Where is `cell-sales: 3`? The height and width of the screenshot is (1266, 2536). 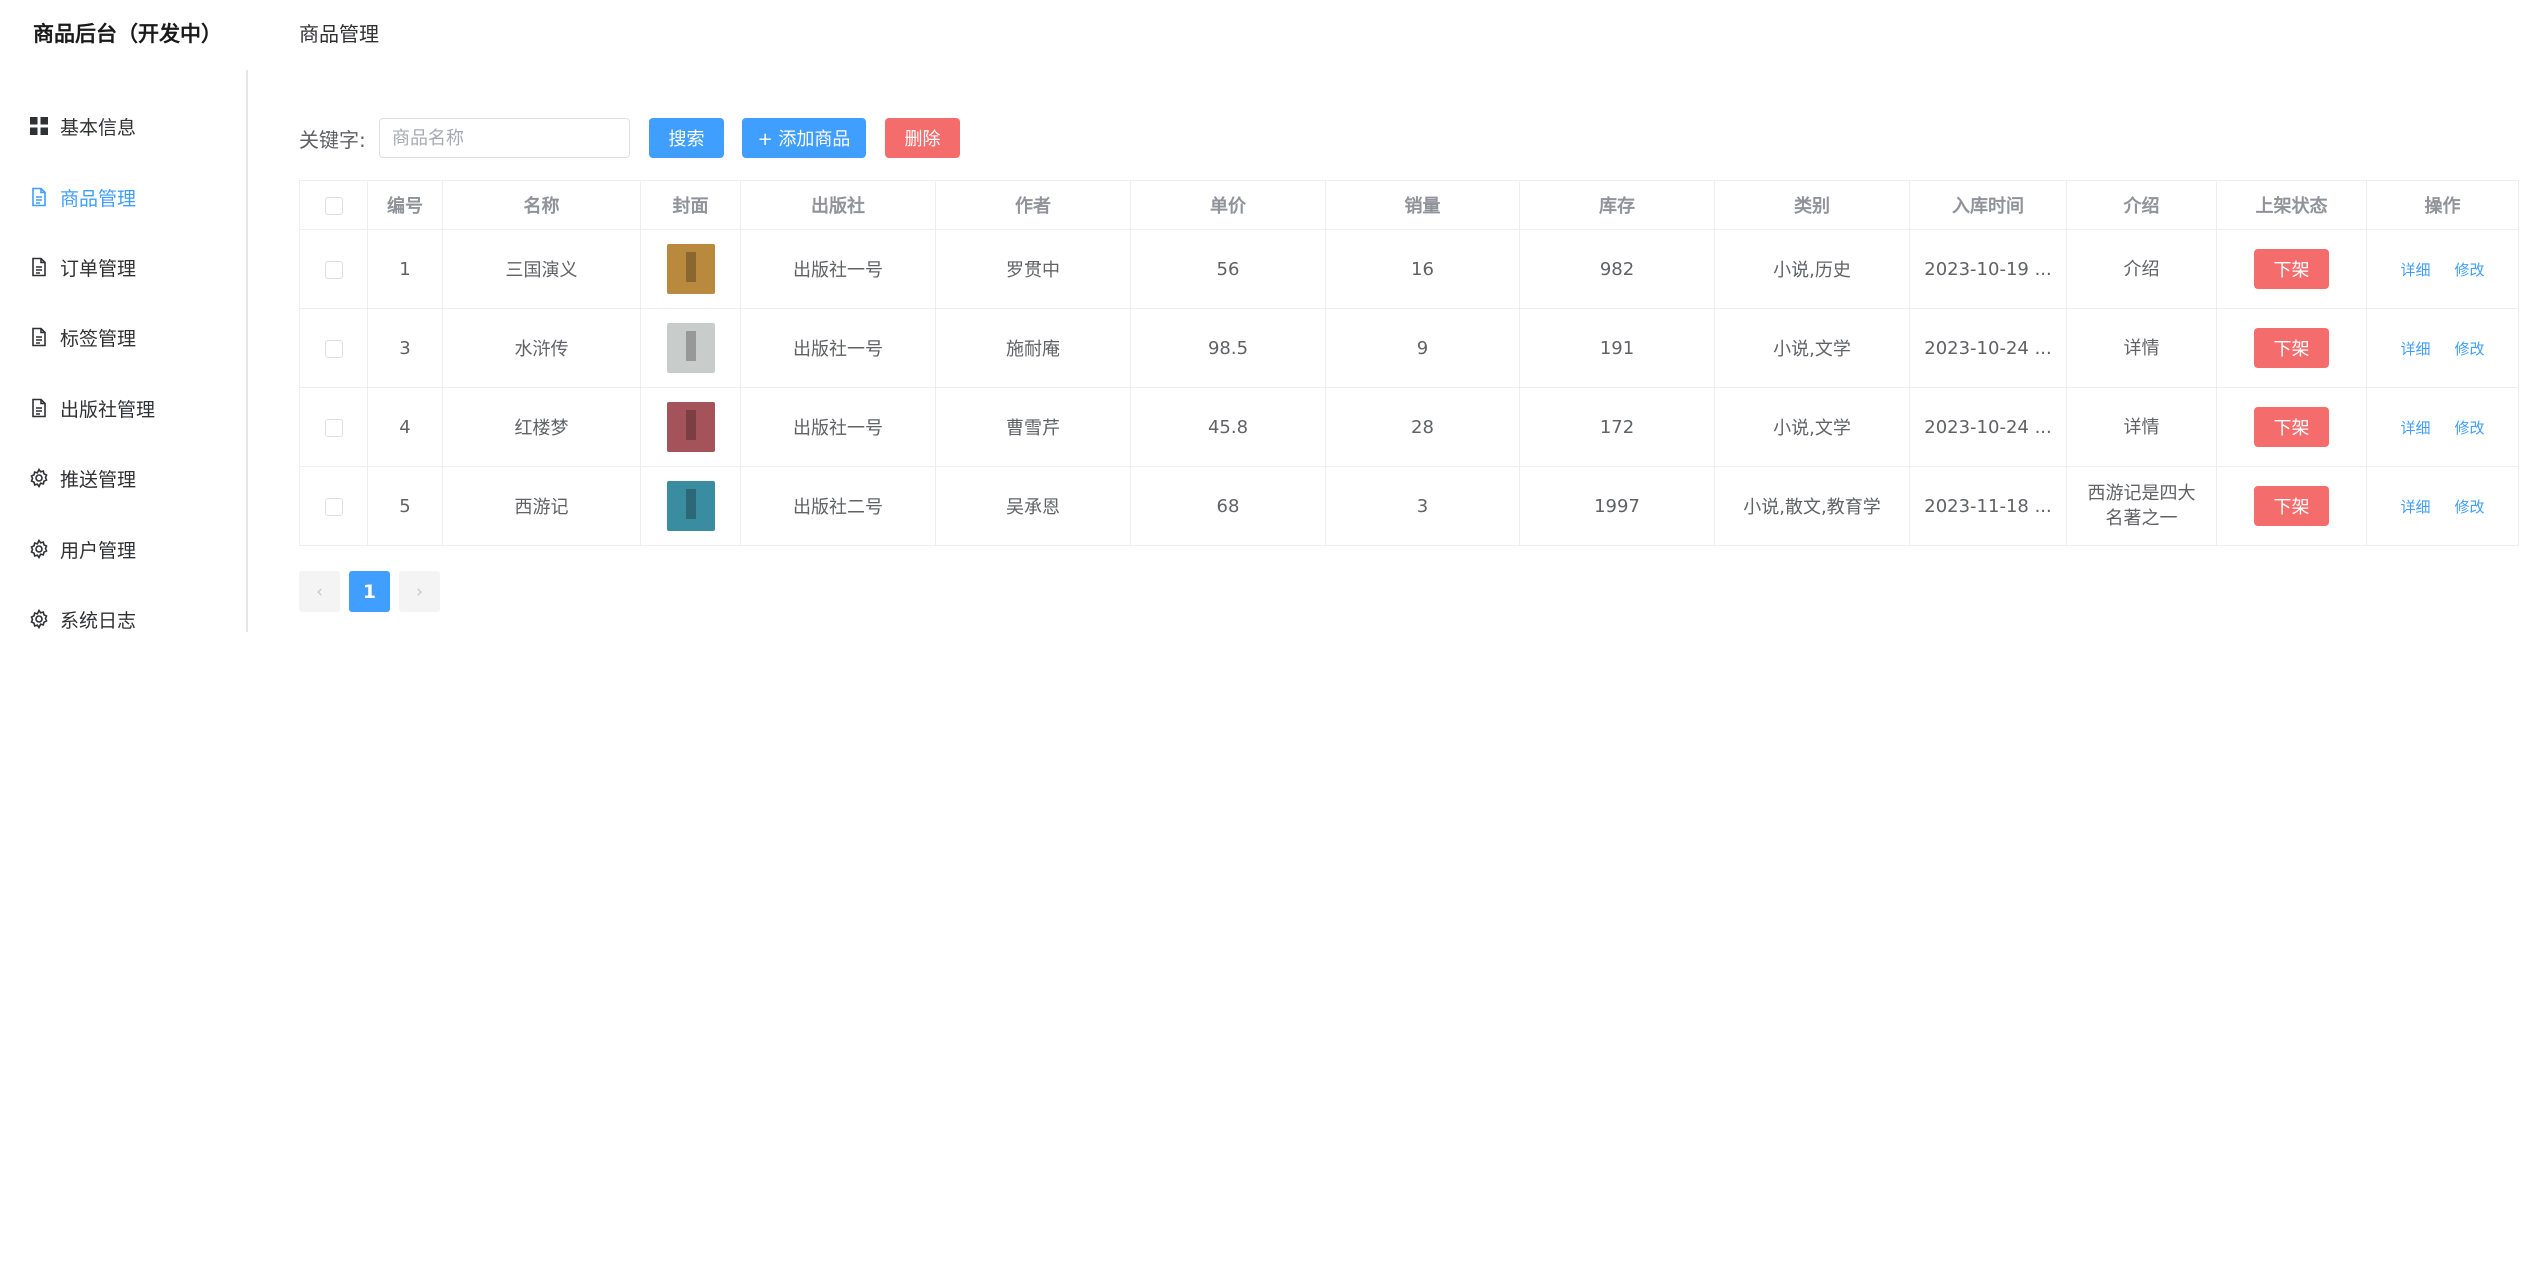 cell-sales: 3 is located at coordinates (1422, 506).